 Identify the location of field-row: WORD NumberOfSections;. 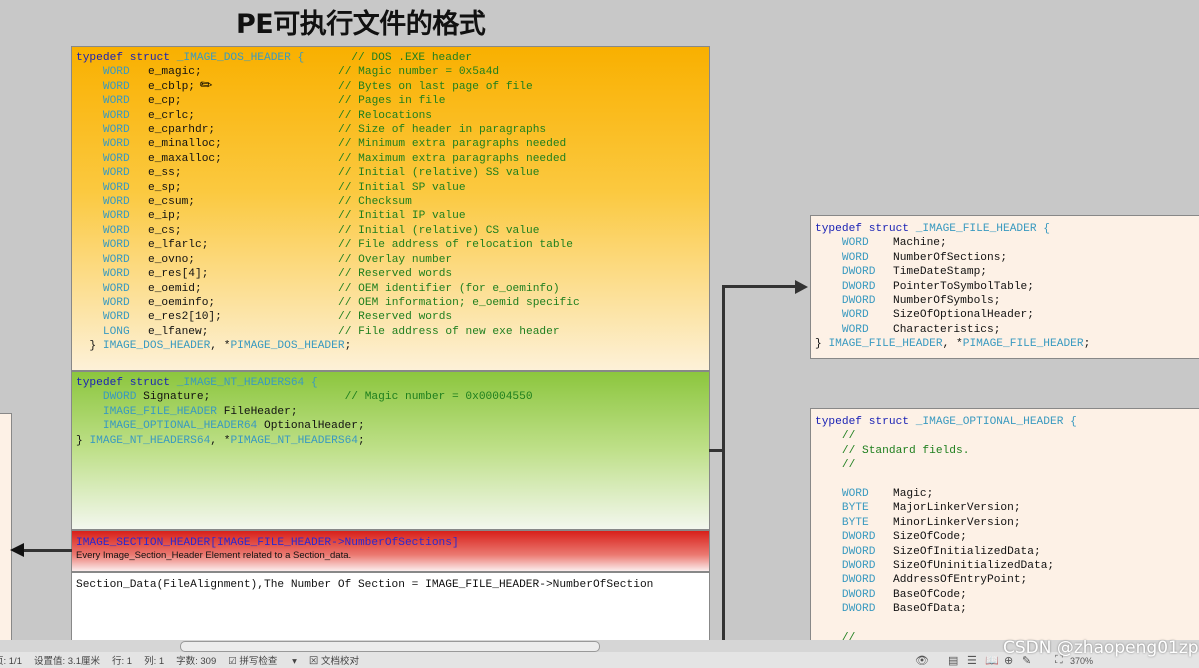
(1007, 258).